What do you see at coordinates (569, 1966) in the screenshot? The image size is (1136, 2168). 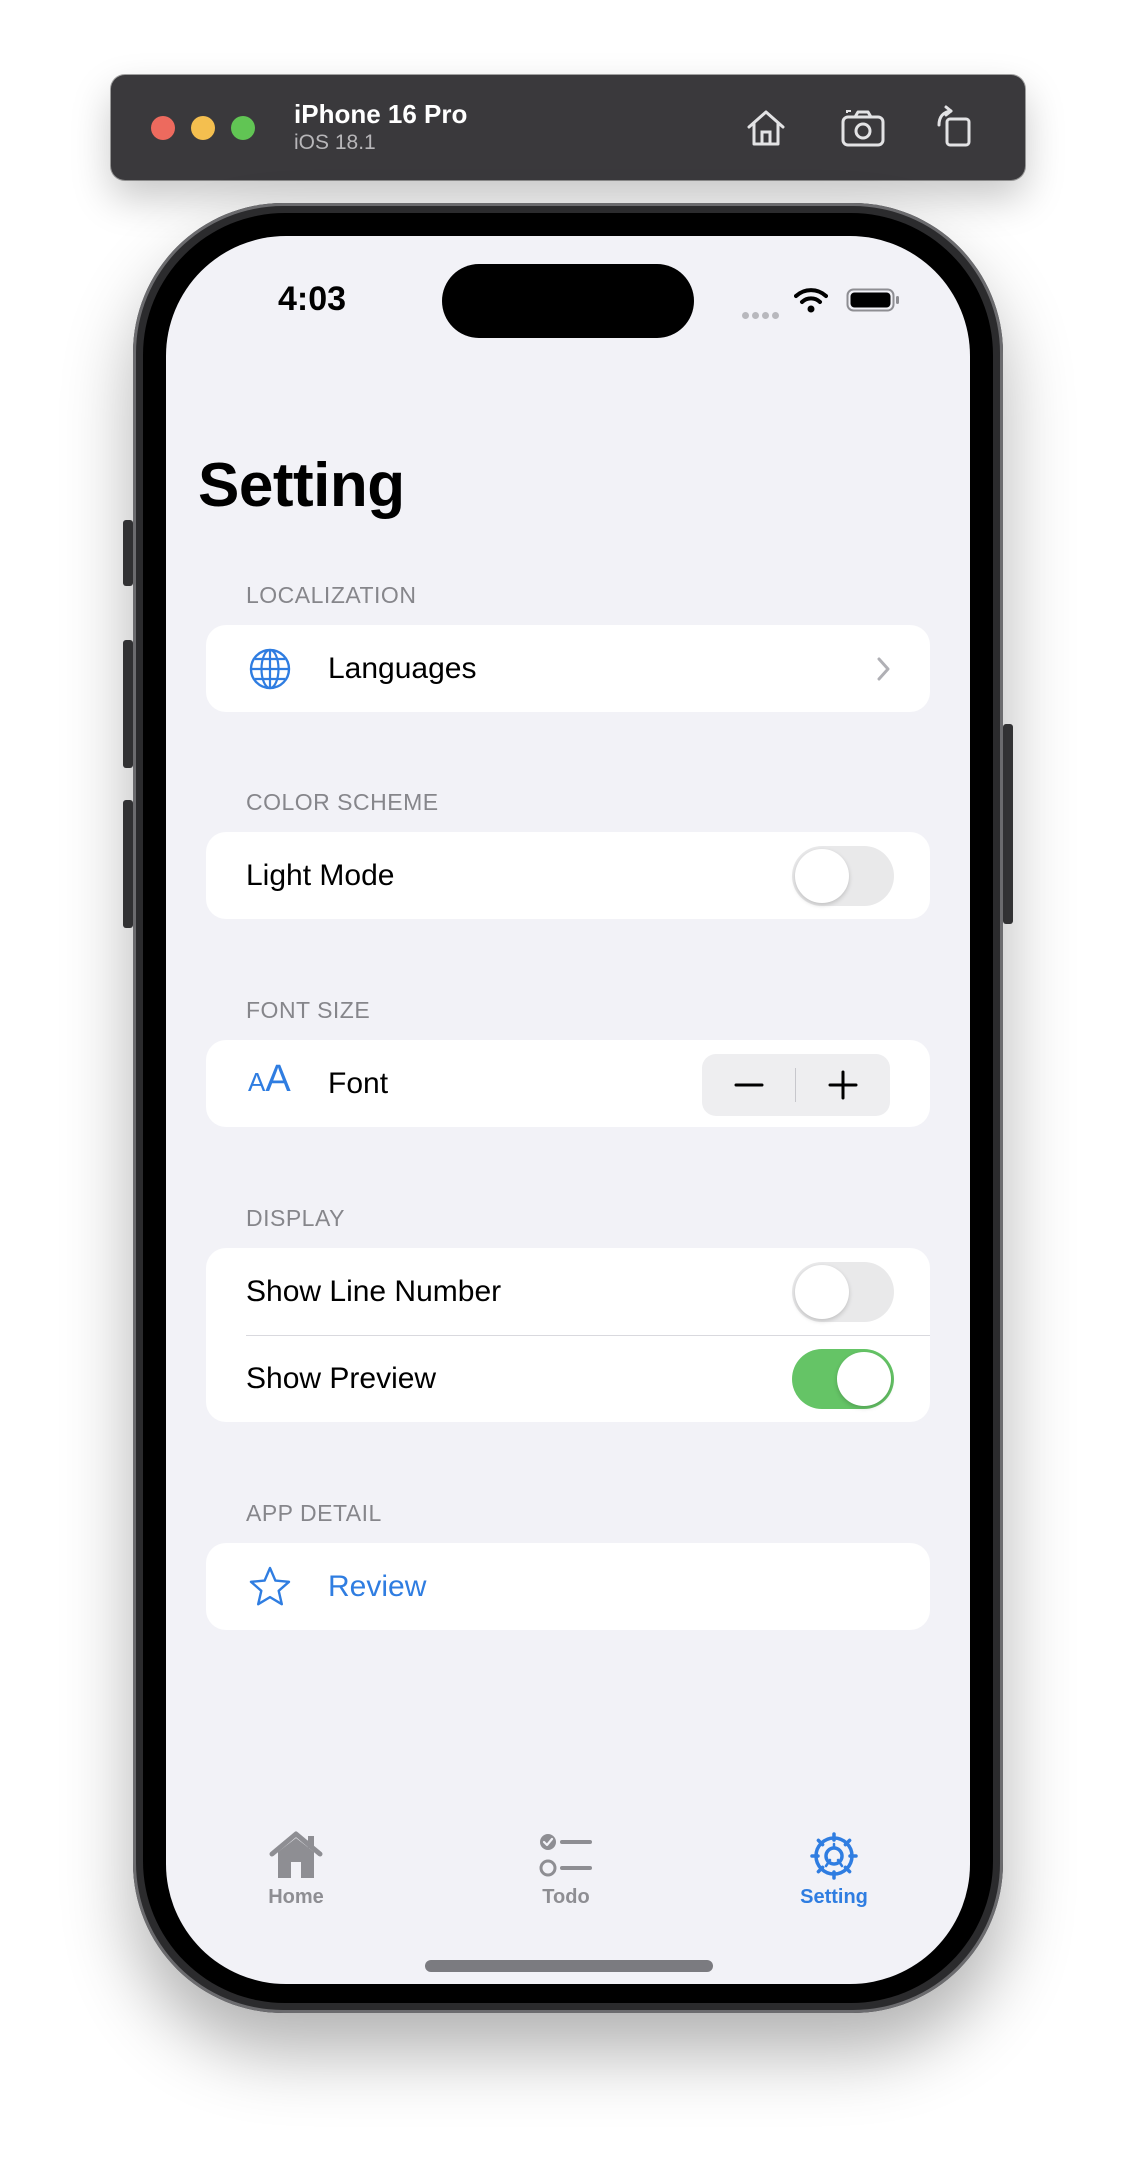 I see `home-indicator` at bounding box center [569, 1966].